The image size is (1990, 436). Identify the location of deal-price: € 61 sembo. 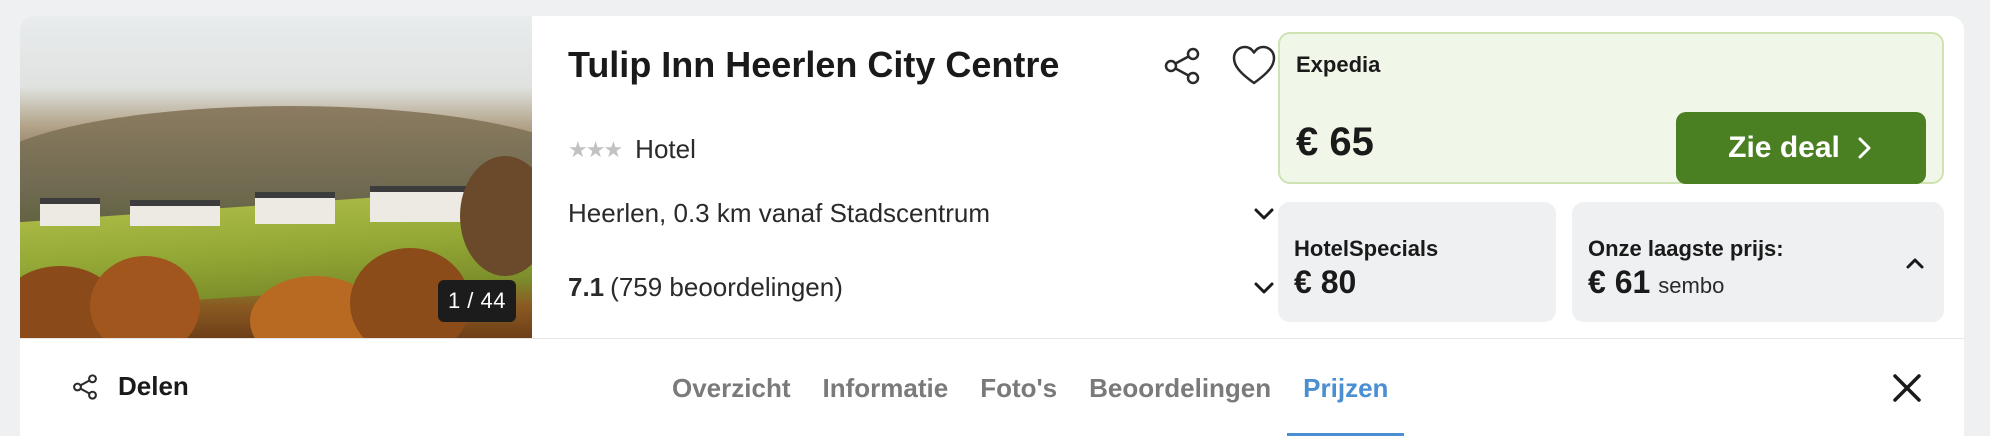
(1656, 282).